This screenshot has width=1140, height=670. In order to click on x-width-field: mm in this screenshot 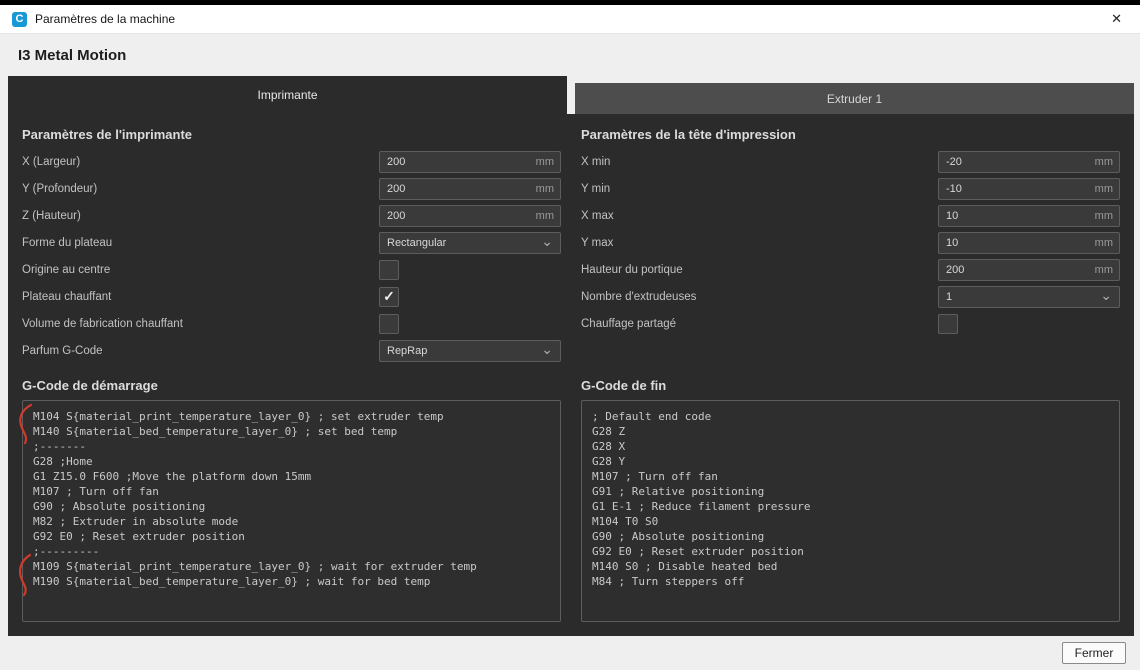, I will do `click(470, 161)`.